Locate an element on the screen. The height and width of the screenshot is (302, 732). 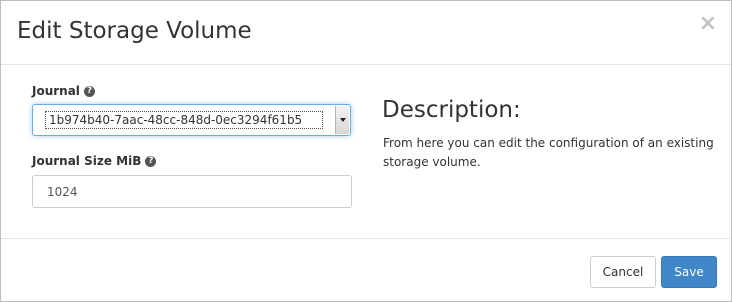
journal-size-input is located at coordinates (192, 191).